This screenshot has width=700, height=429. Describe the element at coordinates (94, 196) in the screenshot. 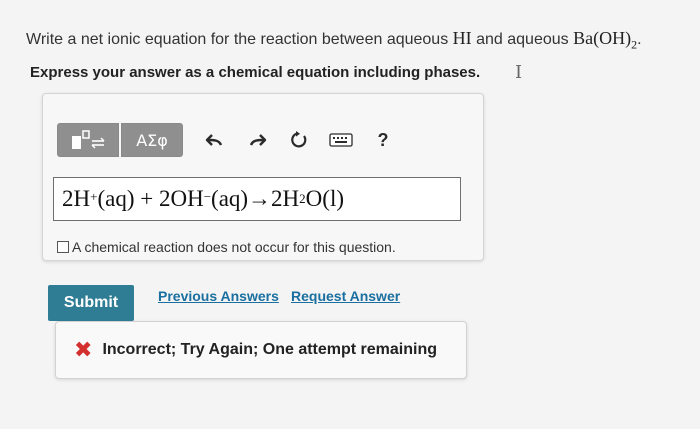

I see `charge-plus: +` at that location.